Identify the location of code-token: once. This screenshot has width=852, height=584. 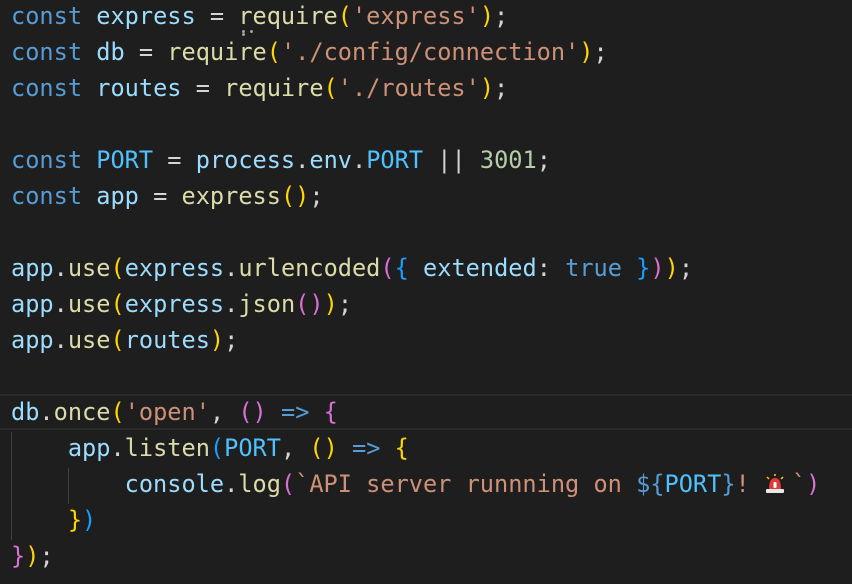
(82, 412).